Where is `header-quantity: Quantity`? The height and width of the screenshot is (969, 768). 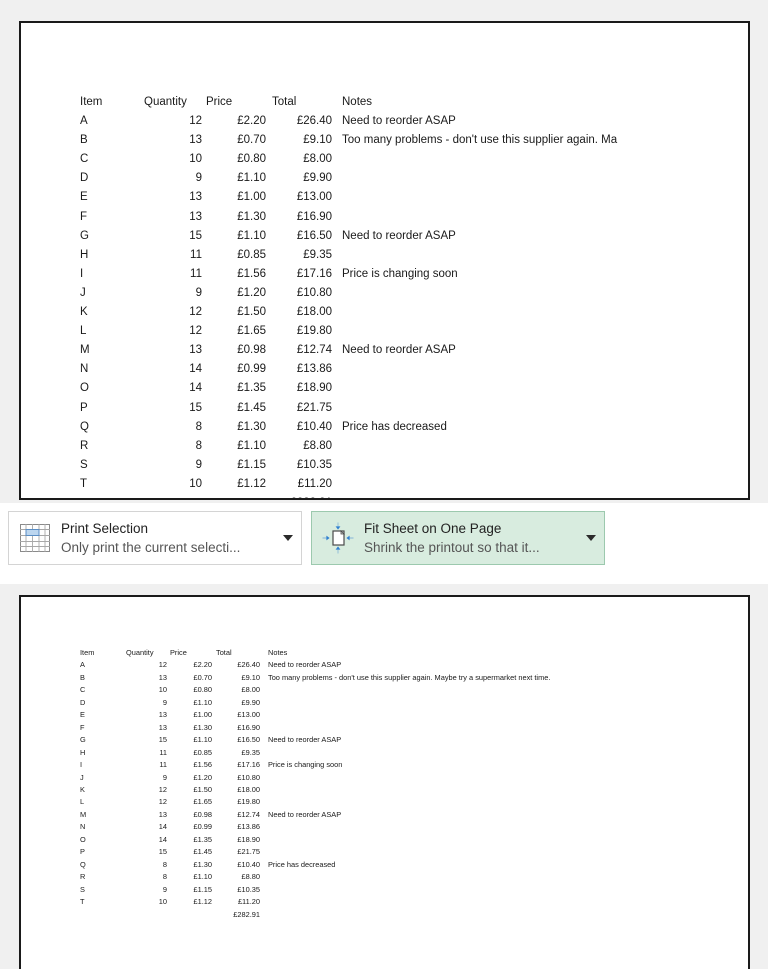 header-quantity: Quantity is located at coordinates (140, 652).